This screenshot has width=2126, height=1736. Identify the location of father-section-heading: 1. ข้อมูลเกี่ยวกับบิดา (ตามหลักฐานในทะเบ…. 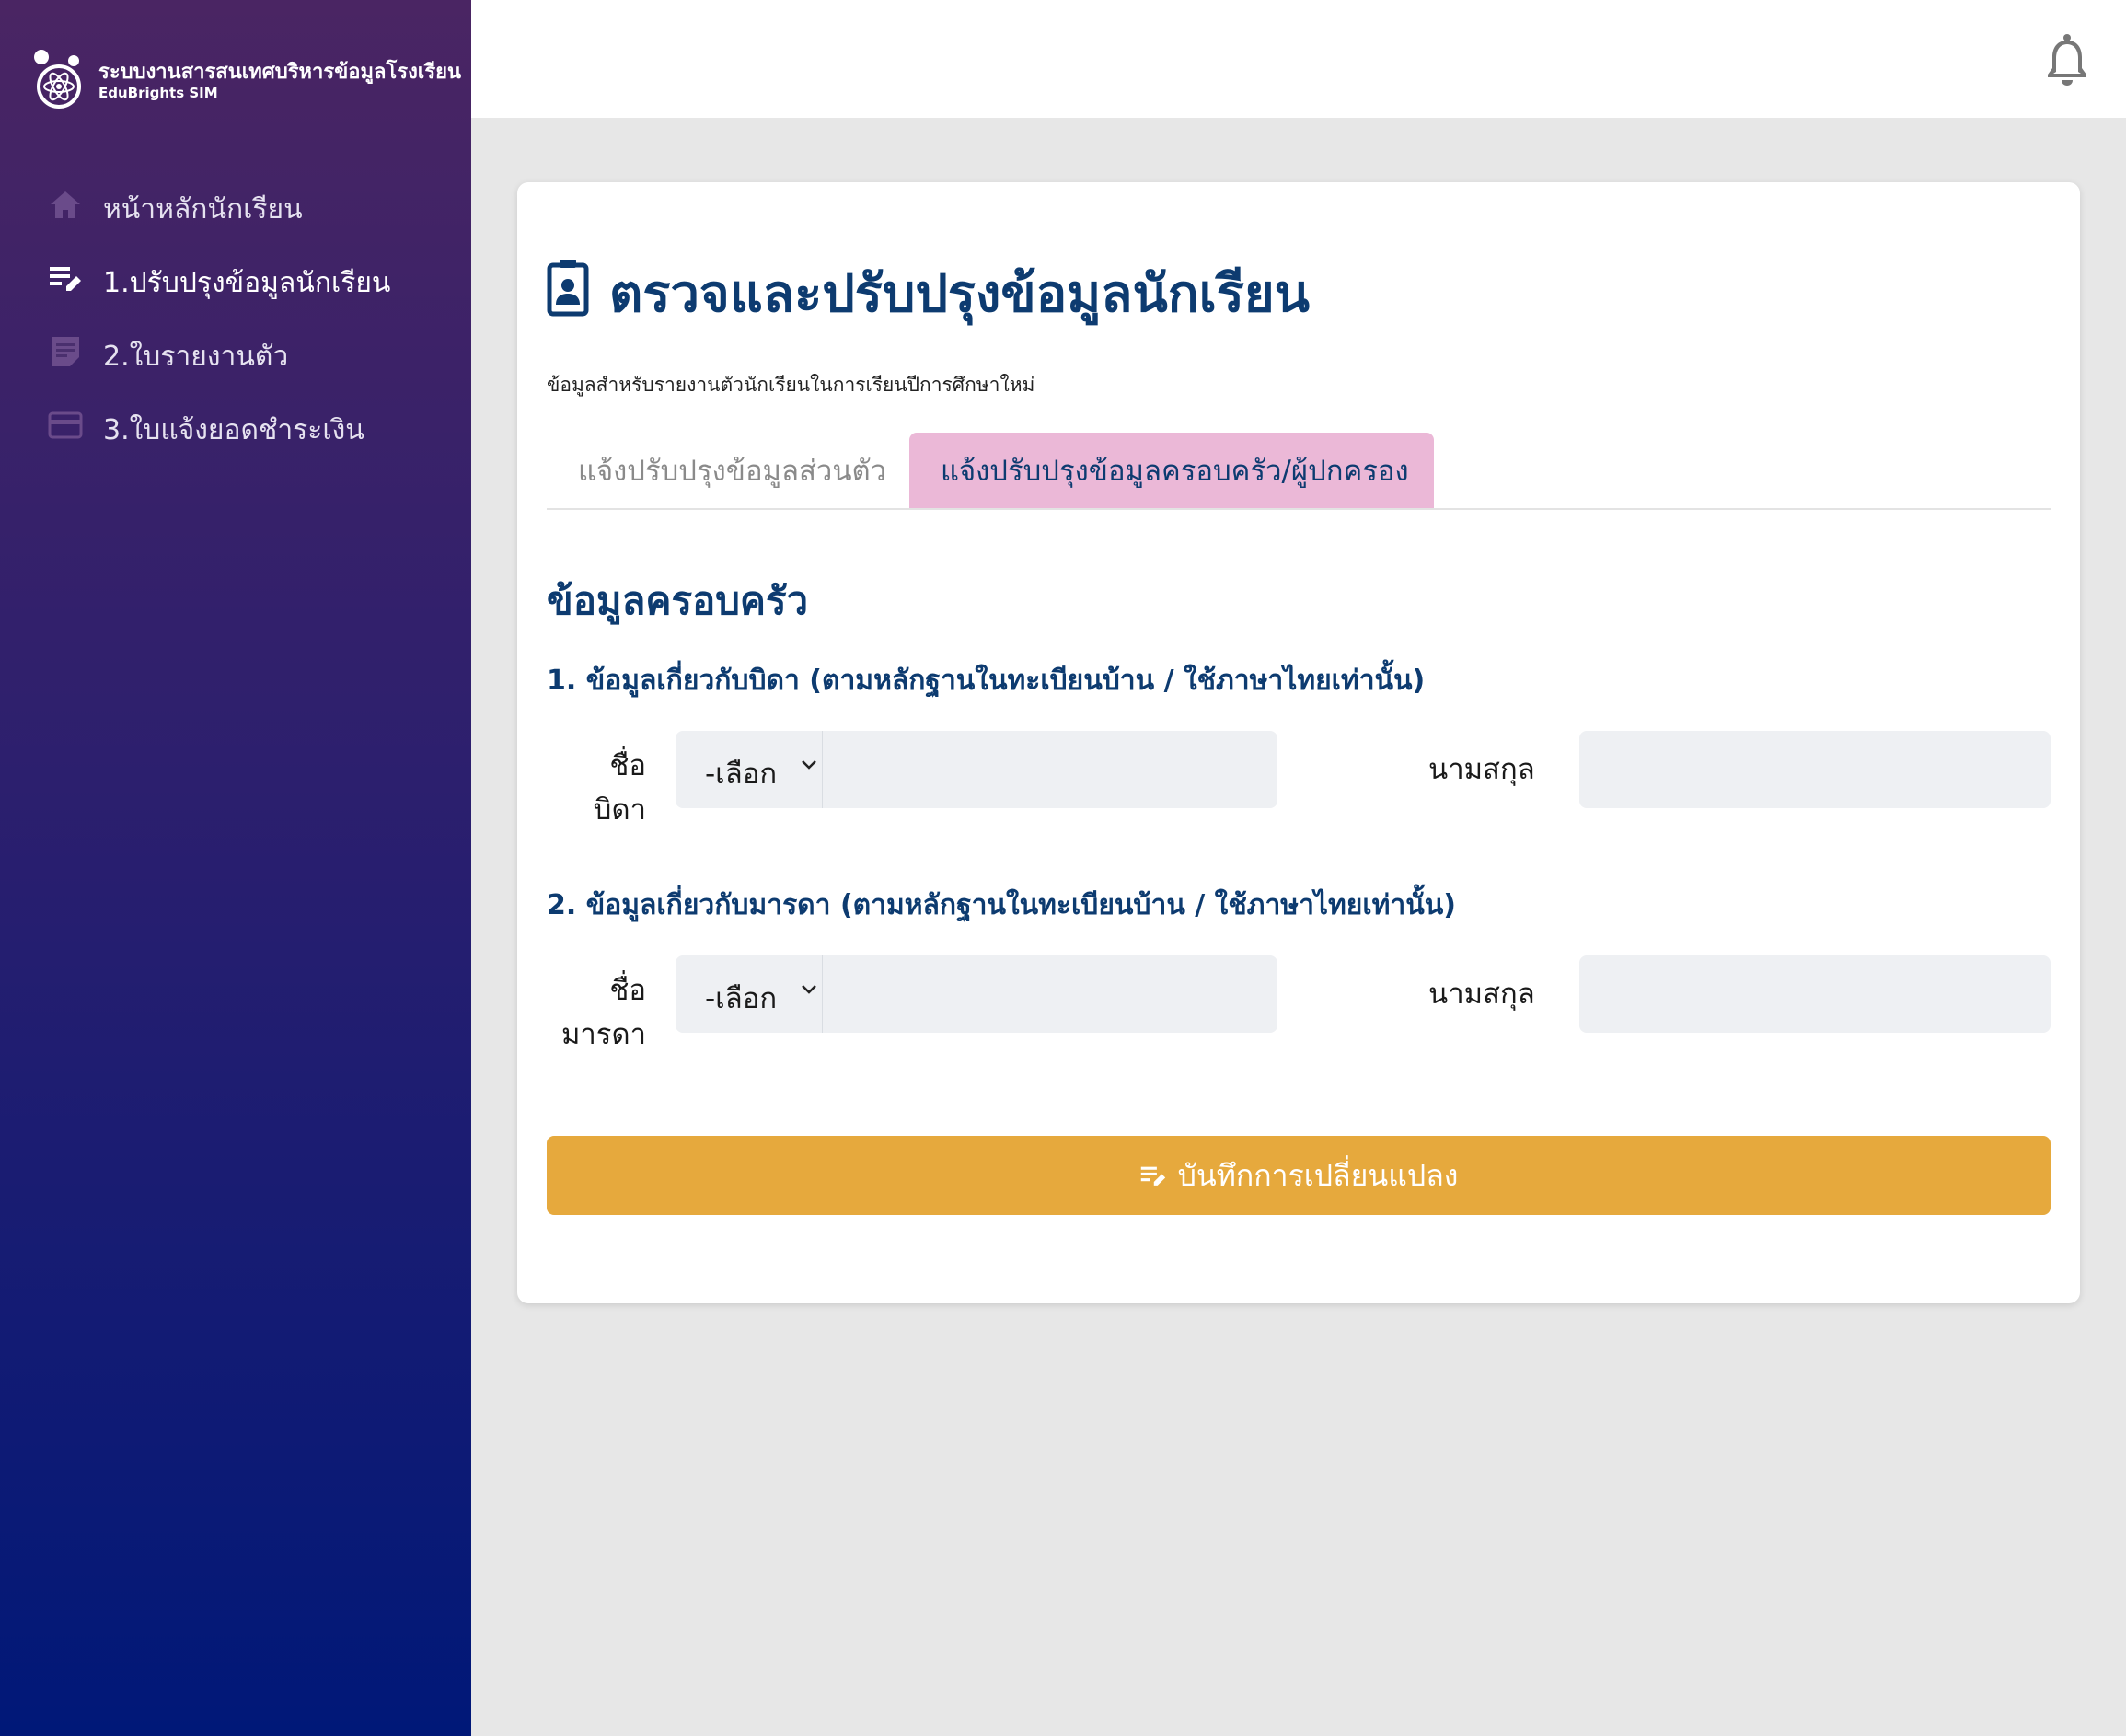
(986, 681).